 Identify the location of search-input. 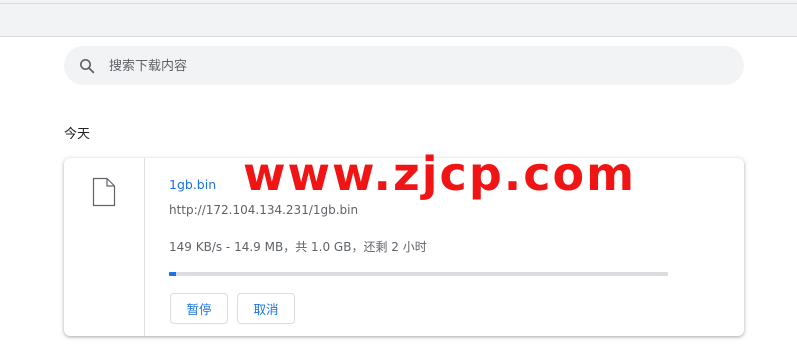
(409, 66).